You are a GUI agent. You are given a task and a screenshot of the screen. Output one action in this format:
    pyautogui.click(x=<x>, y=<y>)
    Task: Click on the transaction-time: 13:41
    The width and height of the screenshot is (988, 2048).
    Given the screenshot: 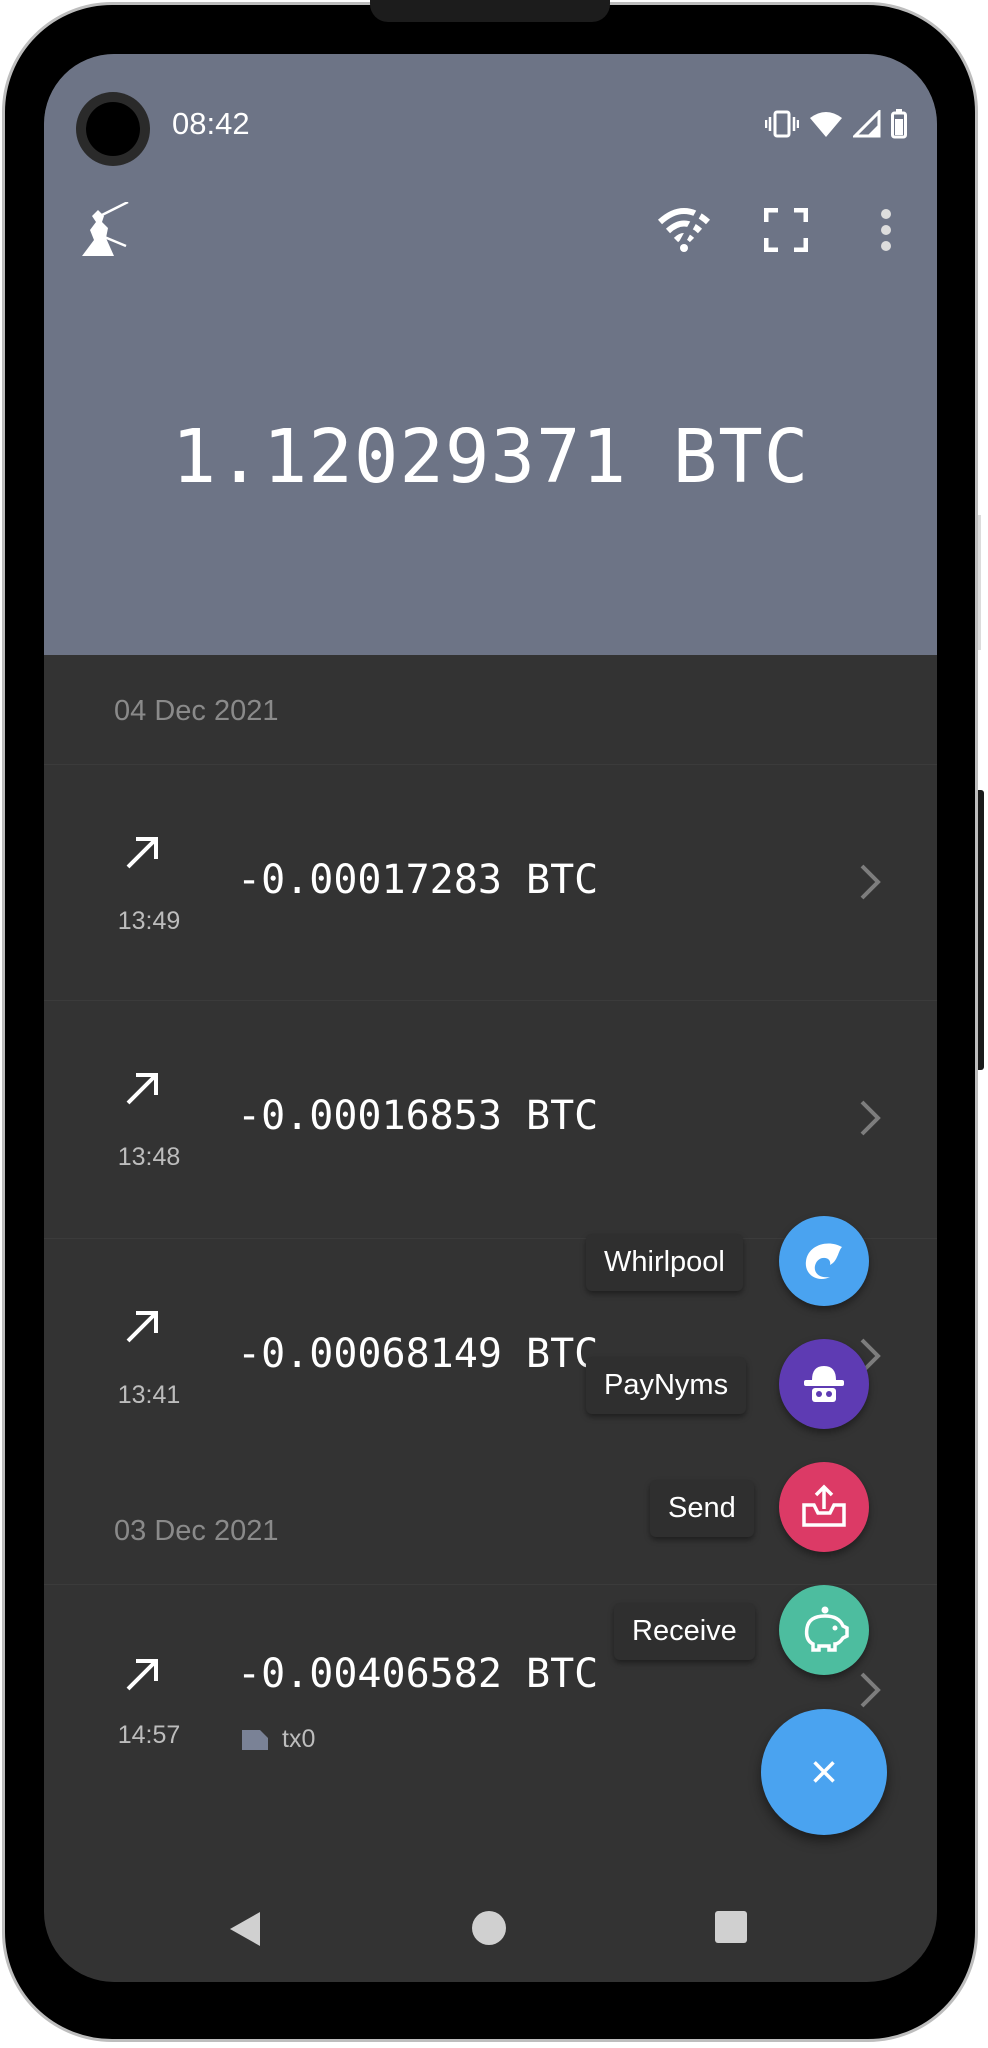 What is the action you would take?
    pyautogui.click(x=149, y=1395)
    